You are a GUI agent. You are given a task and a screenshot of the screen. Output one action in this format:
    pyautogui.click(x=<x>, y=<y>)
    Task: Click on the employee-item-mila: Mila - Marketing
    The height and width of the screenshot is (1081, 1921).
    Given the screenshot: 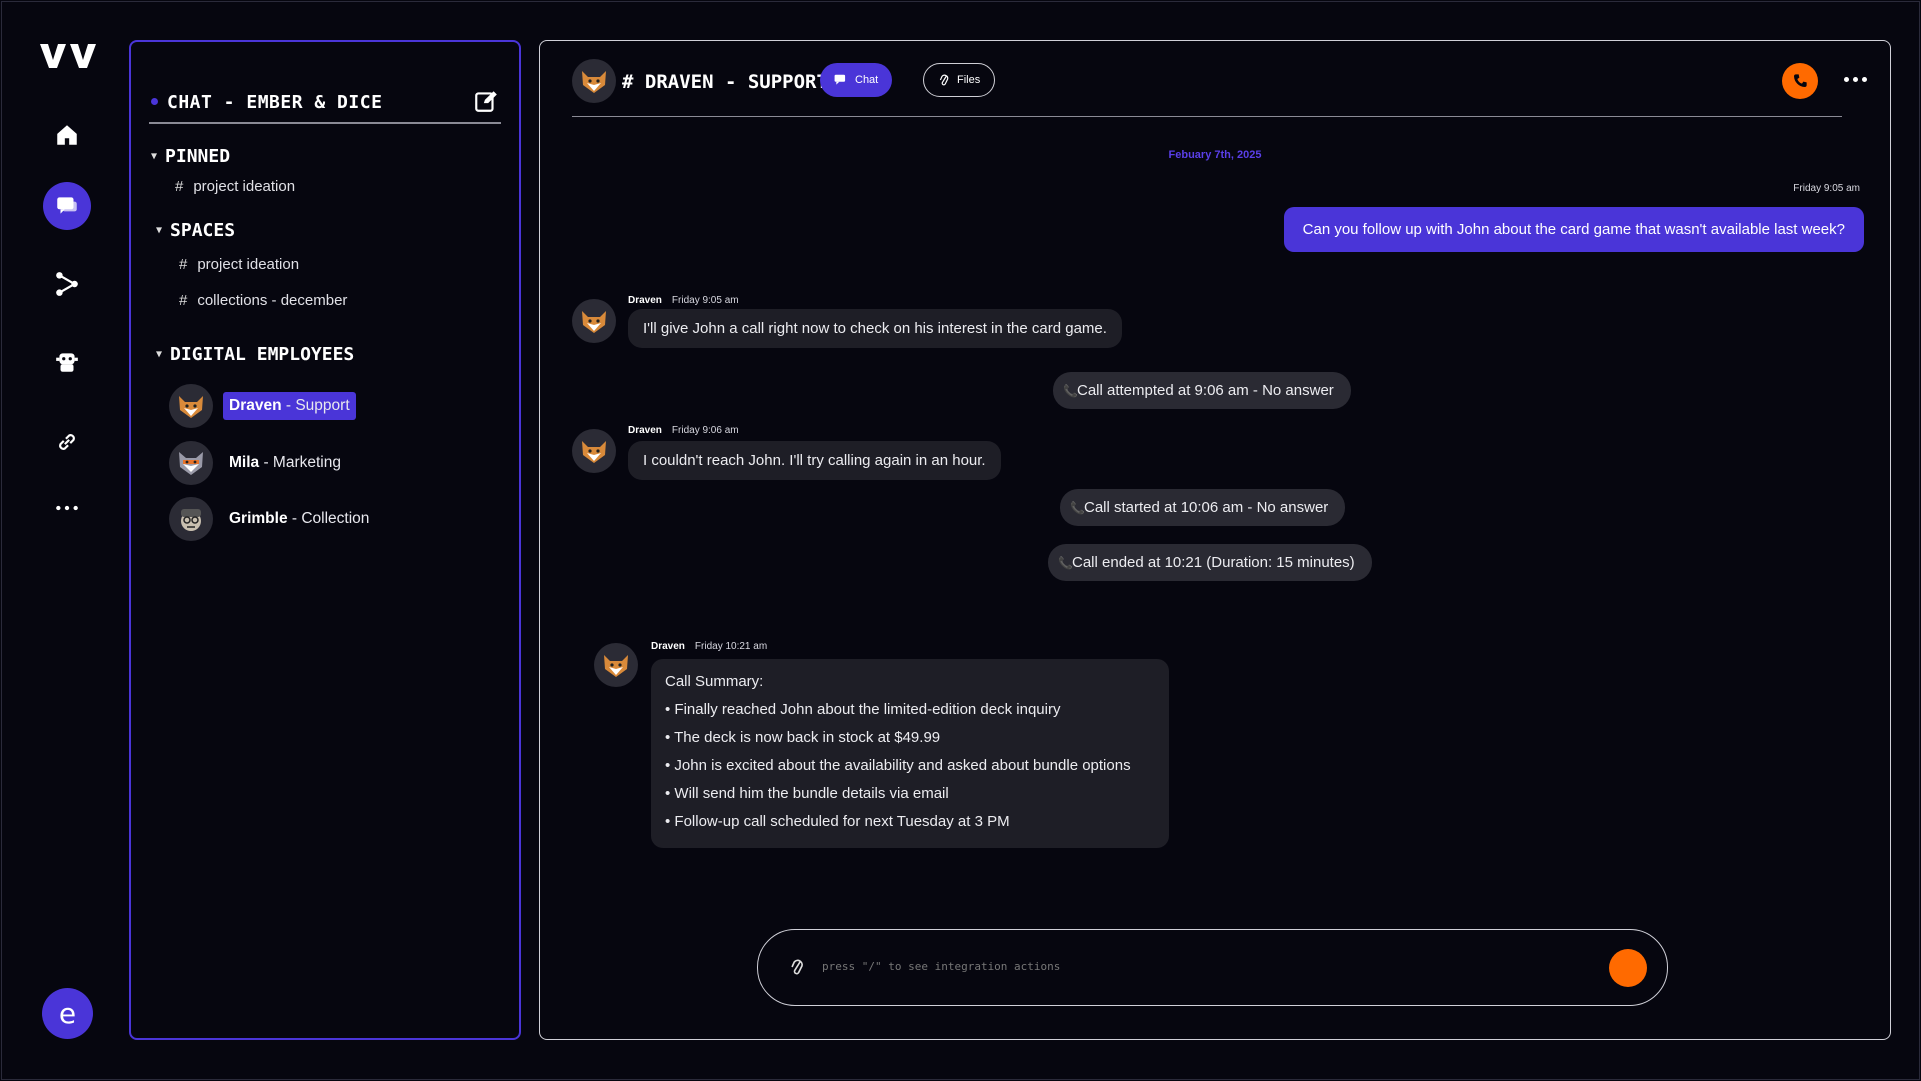 What is the action you would take?
    pyautogui.click(x=258, y=463)
    